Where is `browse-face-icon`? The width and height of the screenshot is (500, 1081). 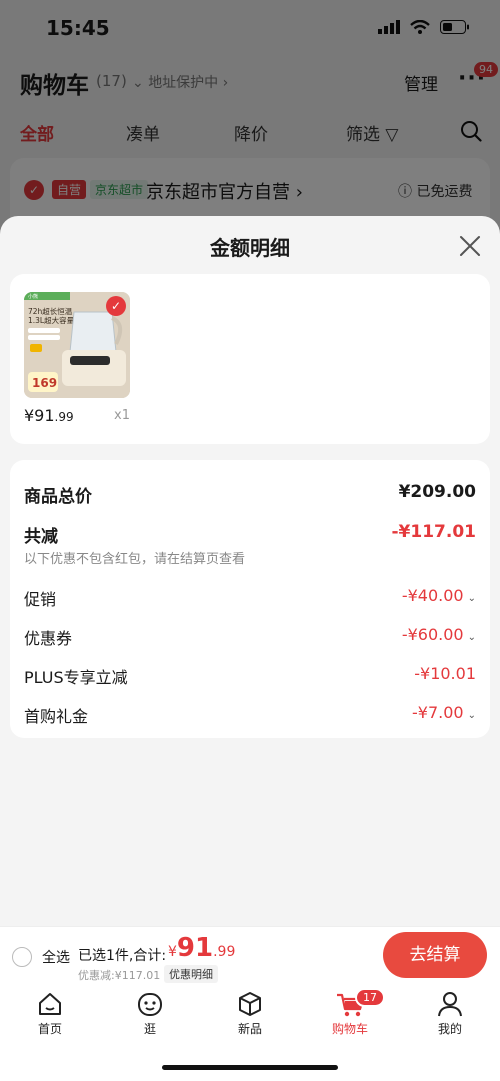 browse-face-icon is located at coordinates (150, 1004).